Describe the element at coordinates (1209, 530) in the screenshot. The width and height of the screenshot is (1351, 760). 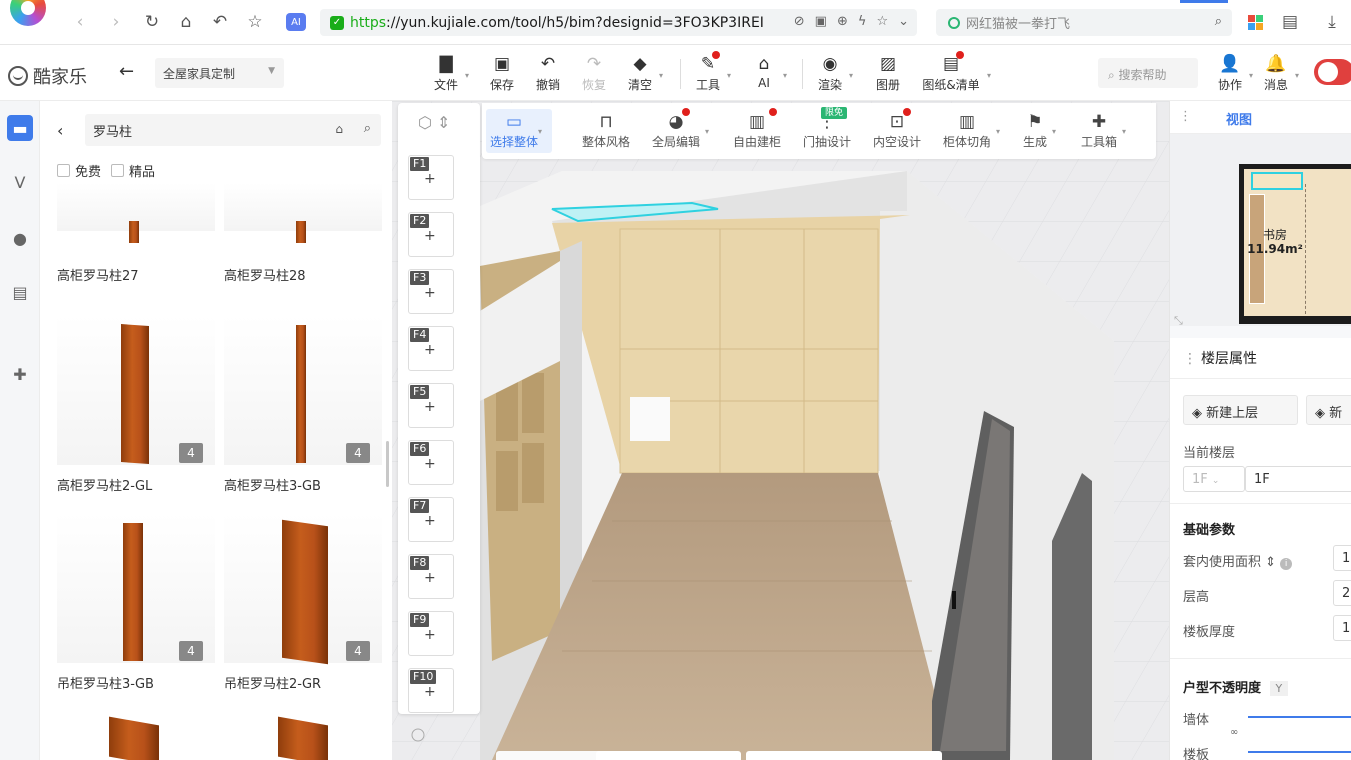
I see `basic-params-heading: 基础参数` at that location.